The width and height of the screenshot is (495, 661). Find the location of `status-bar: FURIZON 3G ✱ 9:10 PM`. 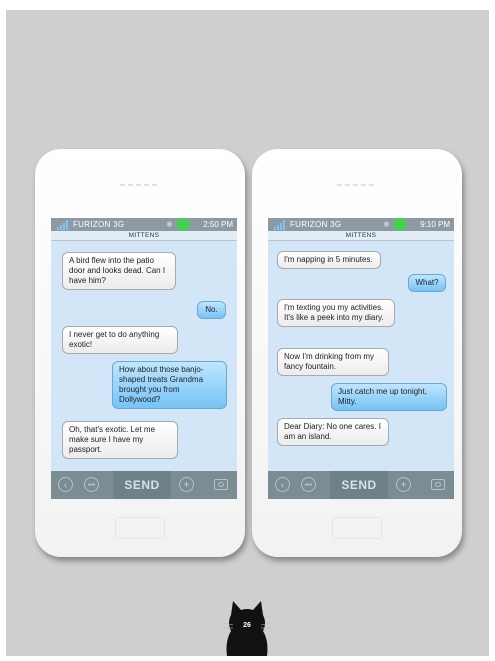

status-bar: FURIZON 3G ✱ 9:10 PM is located at coordinates (361, 224).